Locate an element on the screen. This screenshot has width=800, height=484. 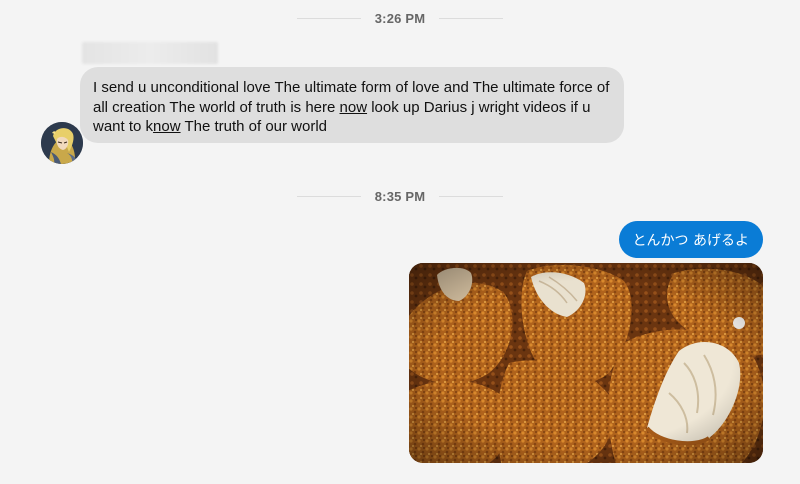
timestamp: 8:35 PM is located at coordinates (400, 196).